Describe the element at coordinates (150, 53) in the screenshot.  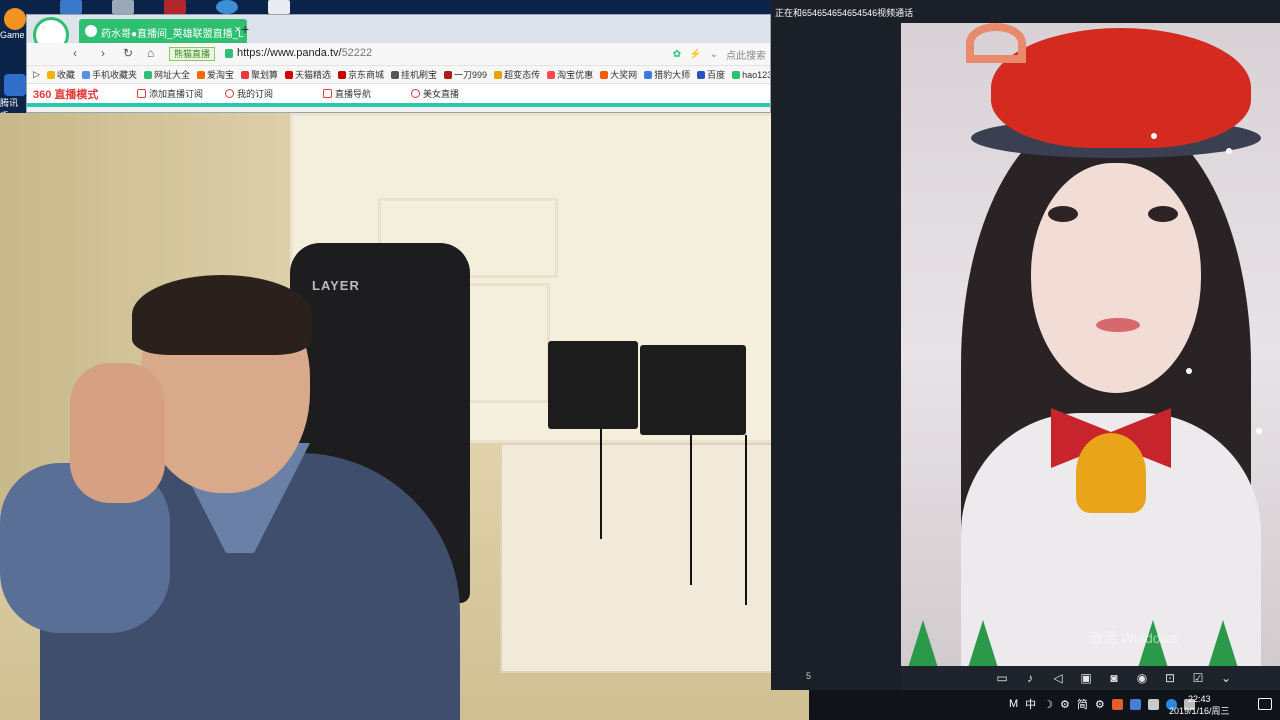
I see `home-icon: ⌂` at that location.